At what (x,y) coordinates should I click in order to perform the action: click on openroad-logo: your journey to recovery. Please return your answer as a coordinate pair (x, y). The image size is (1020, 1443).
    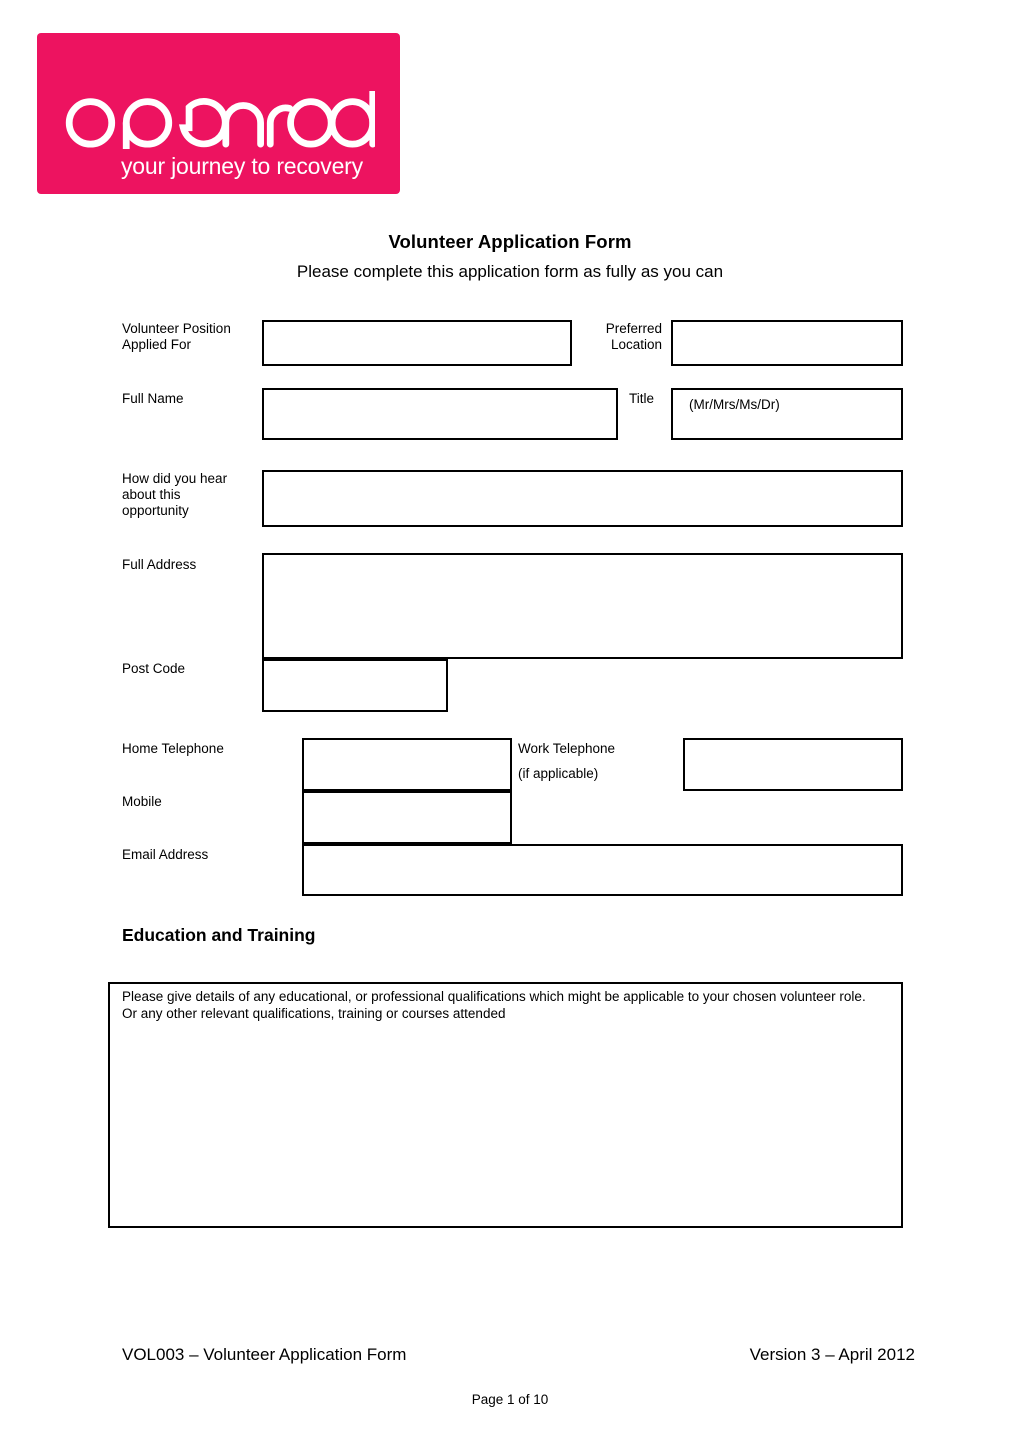
    Looking at the image, I should click on (218, 113).